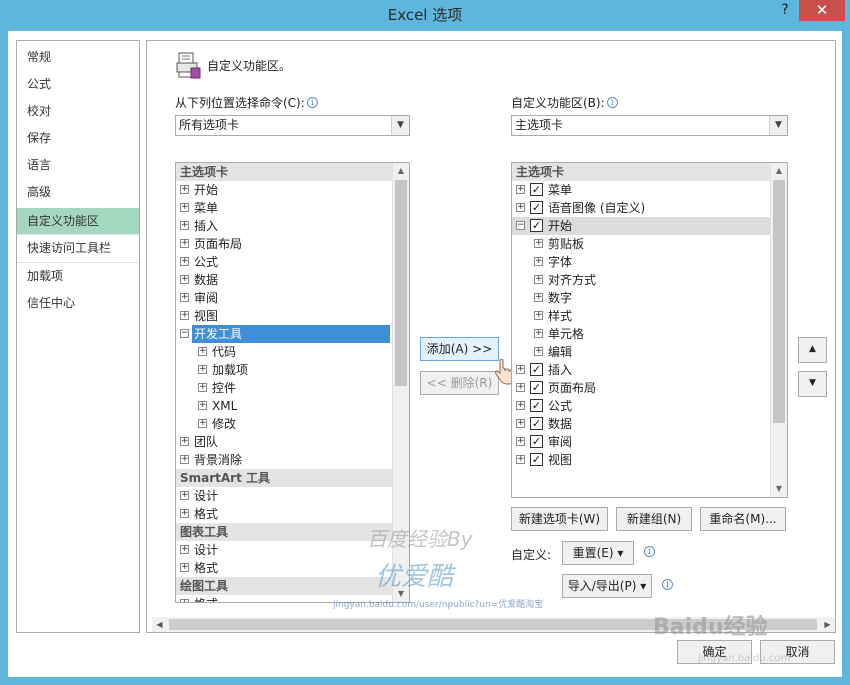 Image resolution: width=850 pixels, height=685 pixels. What do you see at coordinates (641, 334) in the screenshot?
I see `list-item: + 单元格` at bounding box center [641, 334].